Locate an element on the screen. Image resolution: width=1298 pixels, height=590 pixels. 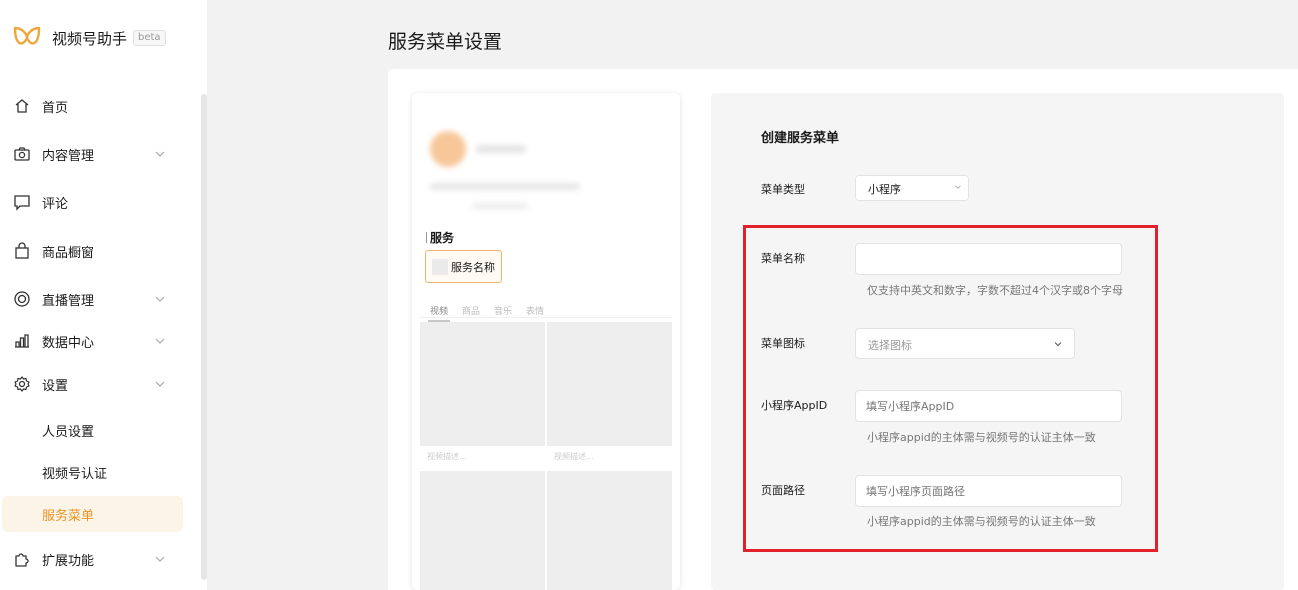
sidebar-item-label: 首页 is located at coordinates (55, 108).